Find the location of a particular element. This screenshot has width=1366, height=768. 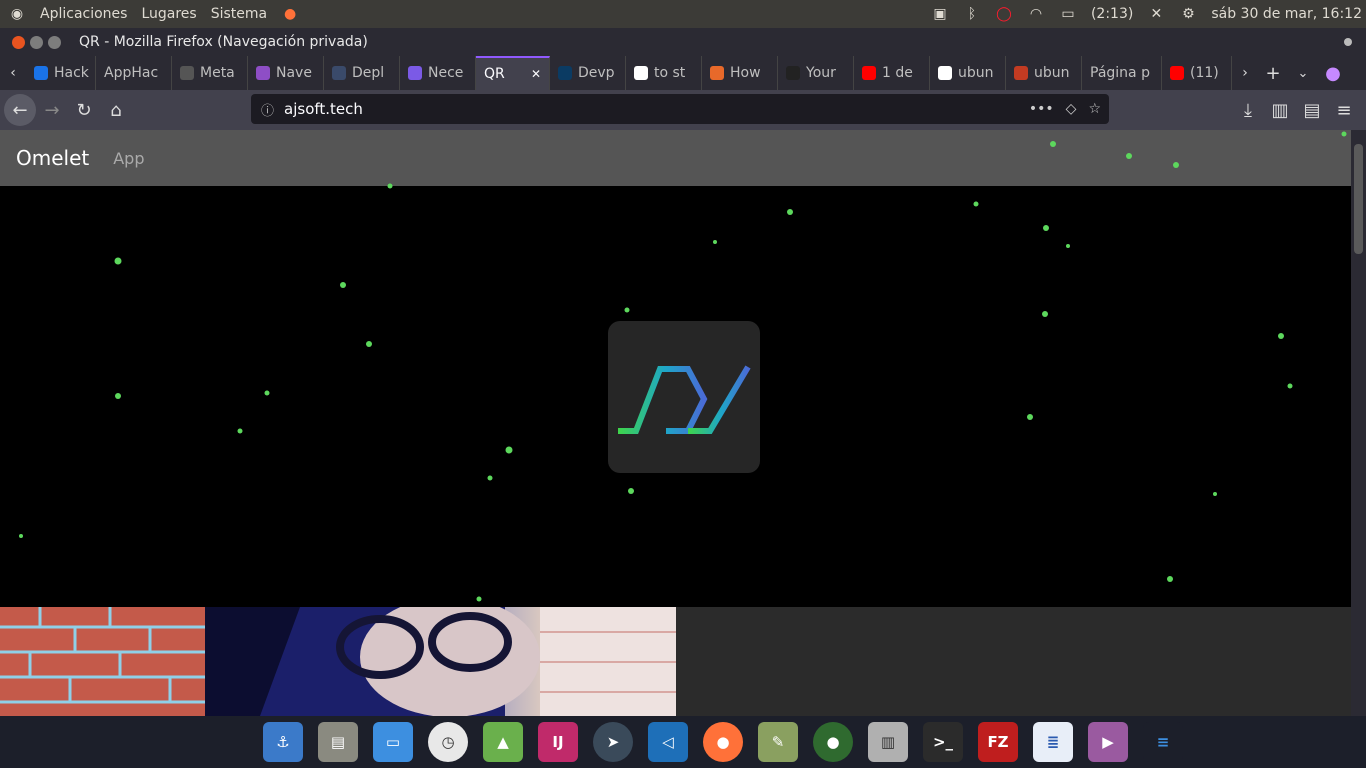

tab-2: Meta is located at coordinates (210, 73).